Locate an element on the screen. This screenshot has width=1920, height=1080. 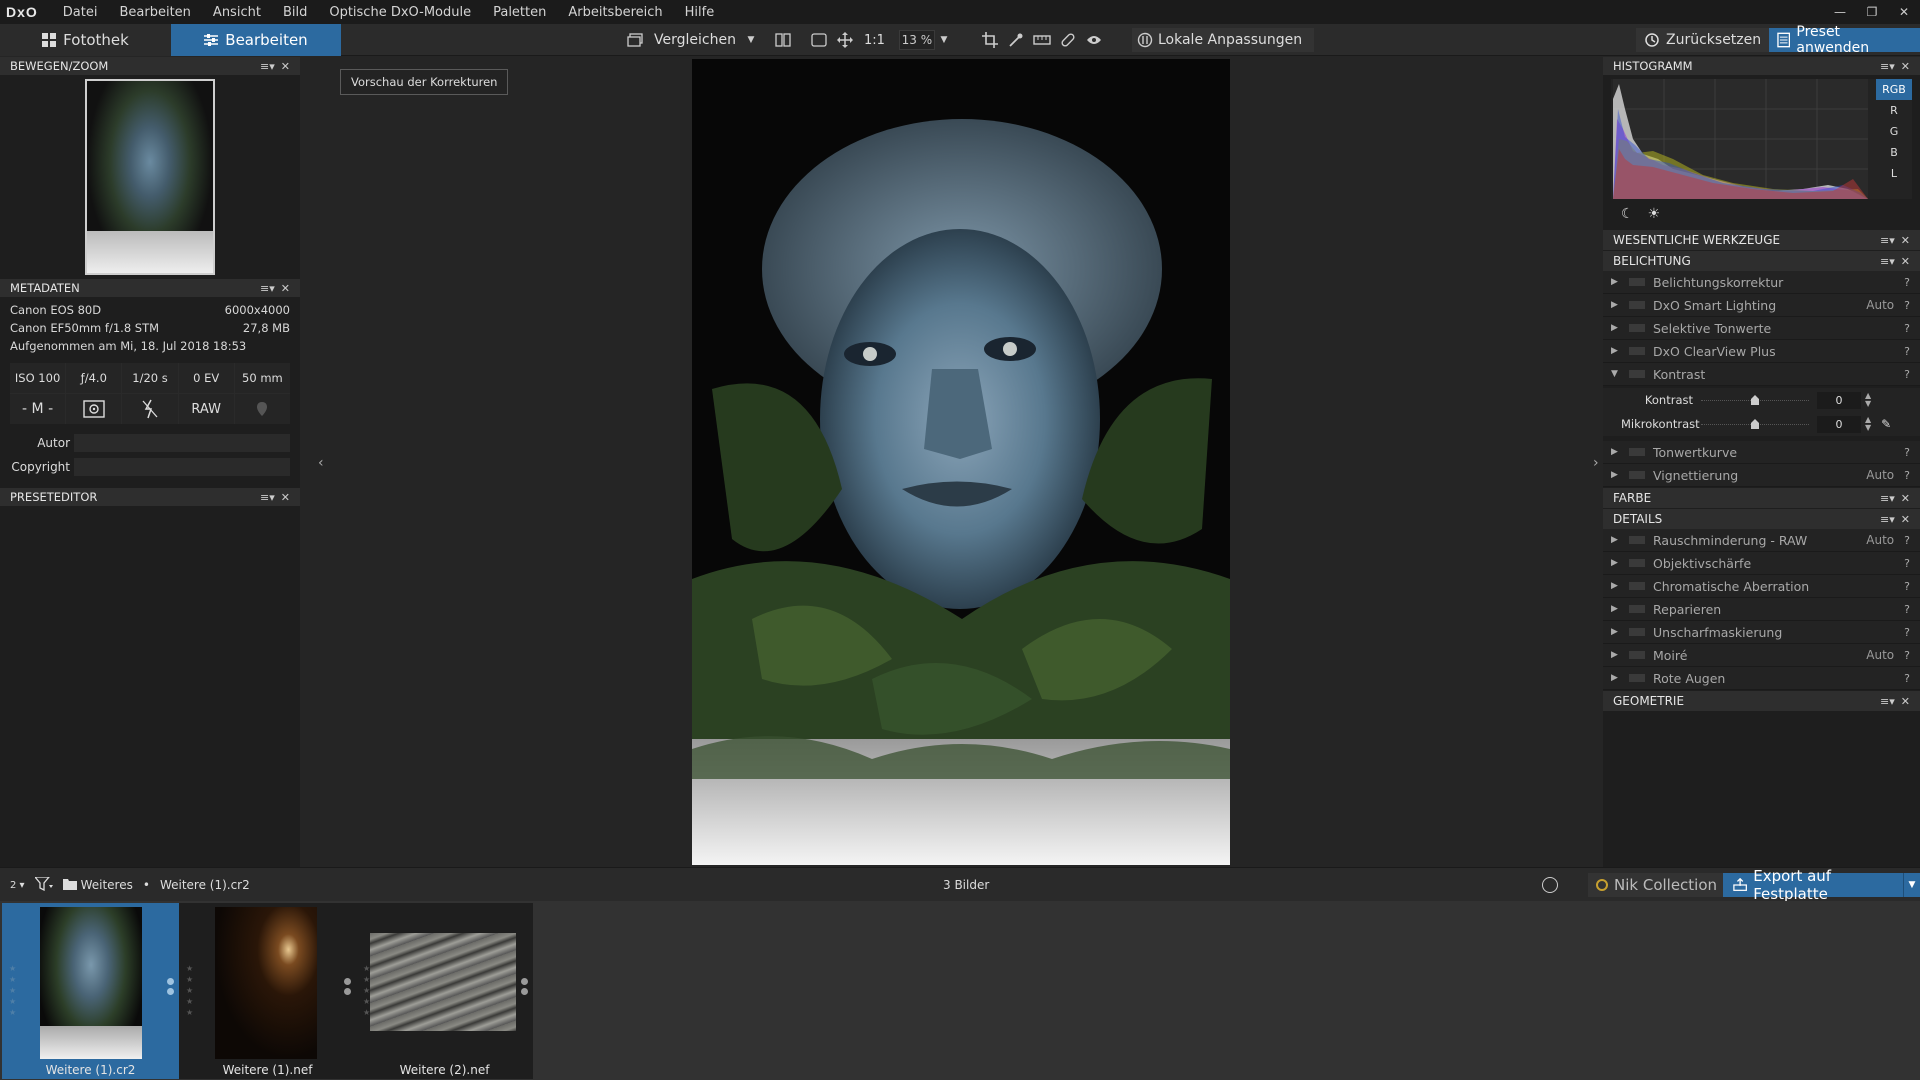
channel-g: G is located at coordinates (1894, 131).